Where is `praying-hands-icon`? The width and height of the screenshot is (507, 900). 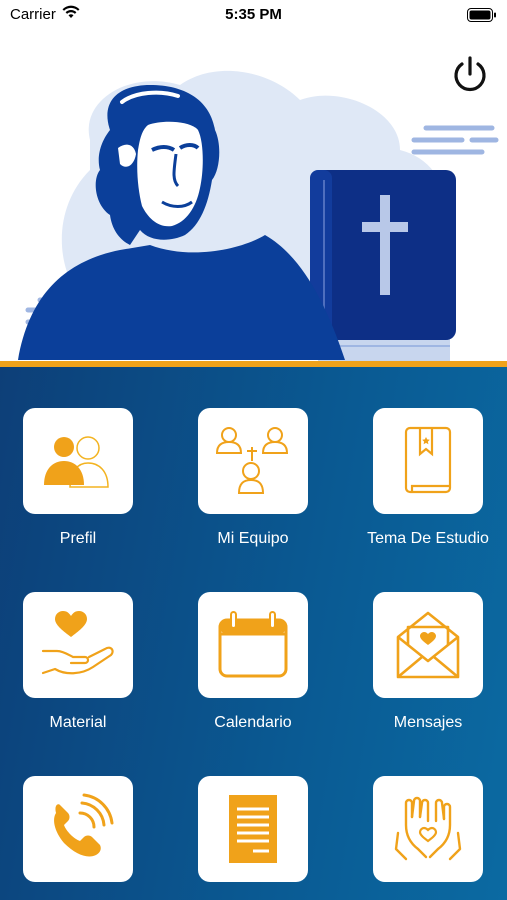 praying-hands-icon is located at coordinates (428, 828).